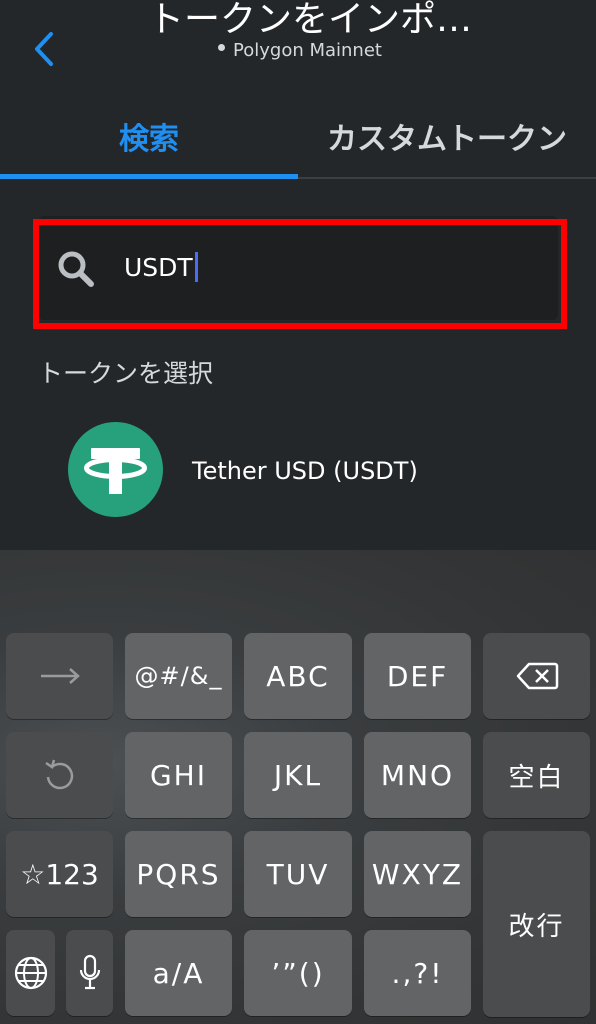 The image size is (596, 1024). What do you see at coordinates (115, 469) in the screenshot?
I see `tether-icon` at bounding box center [115, 469].